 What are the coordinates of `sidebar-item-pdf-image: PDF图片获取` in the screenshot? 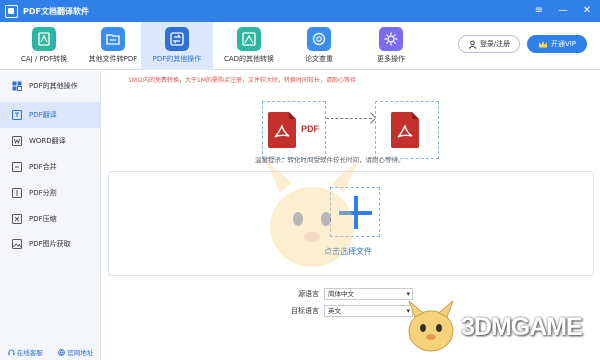 It's located at (50, 244).